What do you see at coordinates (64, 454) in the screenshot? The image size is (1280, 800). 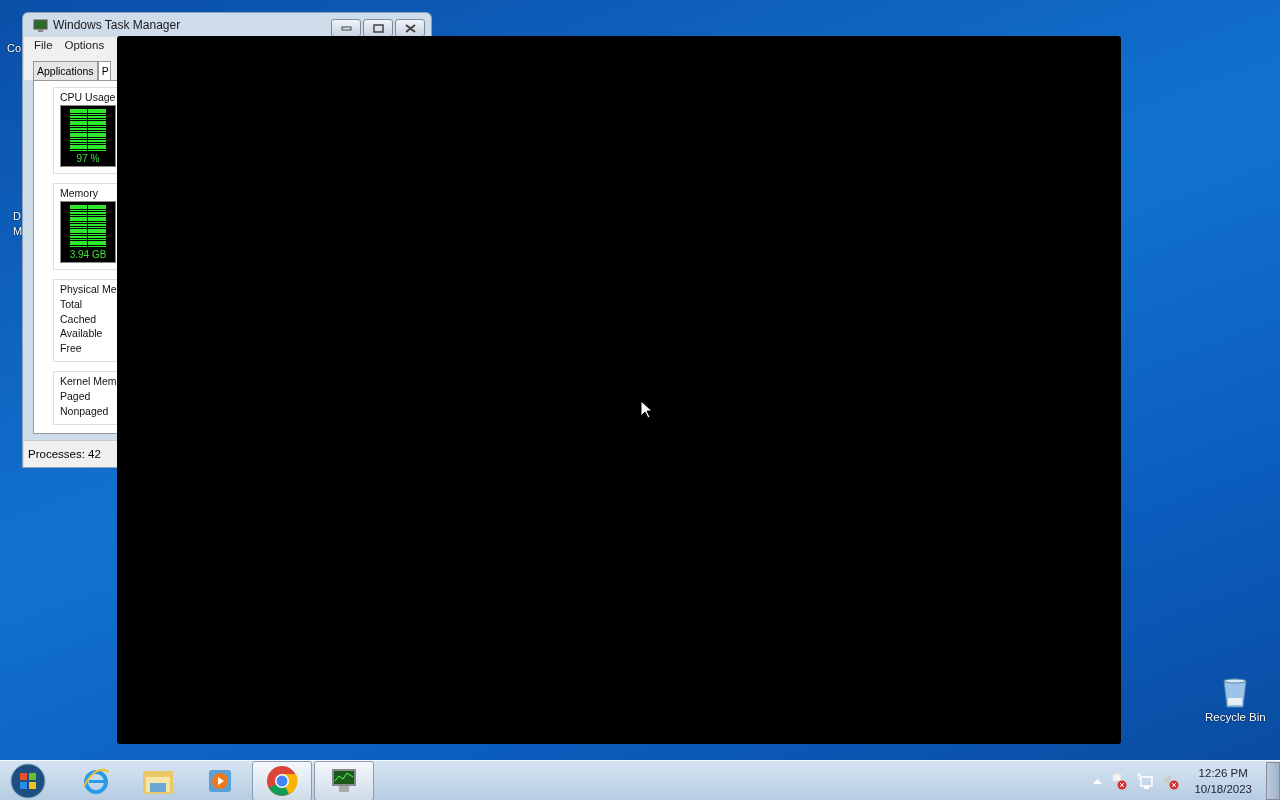 I see `process-count: Processes: 42` at bounding box center [64, 454].